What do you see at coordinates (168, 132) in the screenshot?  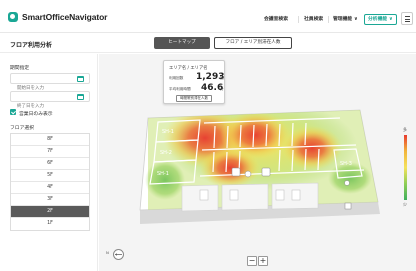 I see `area-label-sh1: SH-1` at bounding box center [168, 132].